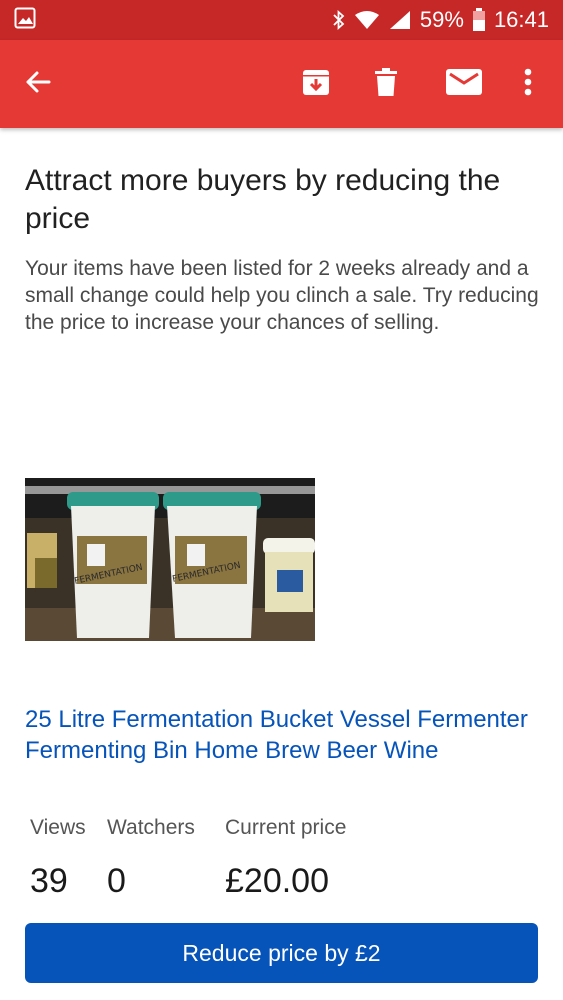  I want to click on archive-button, so click(316, 84).